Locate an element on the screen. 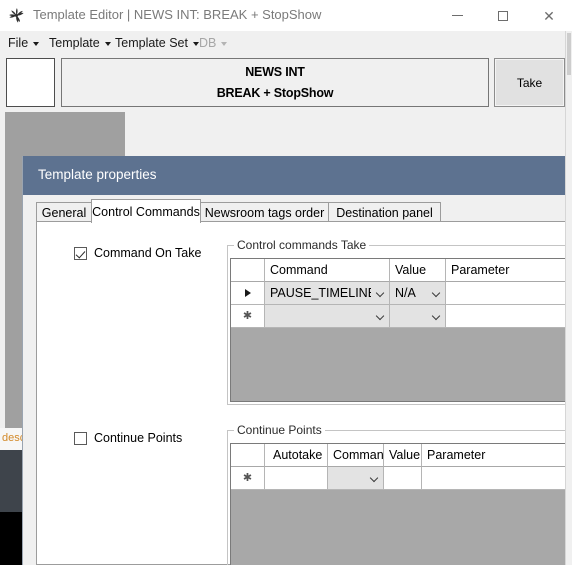 The image size is (572, 565). cell-autotake is located at coordinates (296, 478).